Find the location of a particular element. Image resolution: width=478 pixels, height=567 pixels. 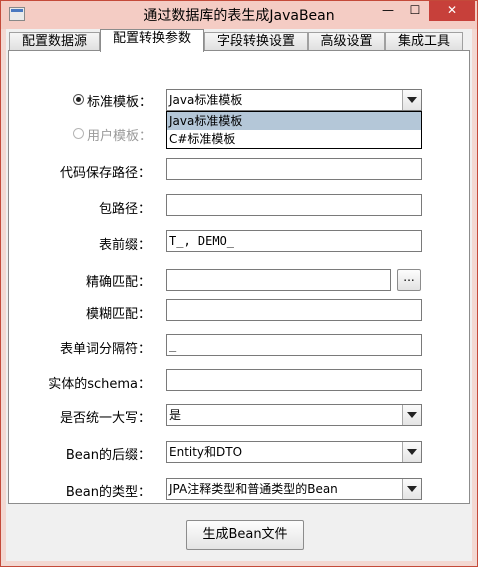

bean-suffix-select: Entity和DTO is located at coordinates (294, 452).